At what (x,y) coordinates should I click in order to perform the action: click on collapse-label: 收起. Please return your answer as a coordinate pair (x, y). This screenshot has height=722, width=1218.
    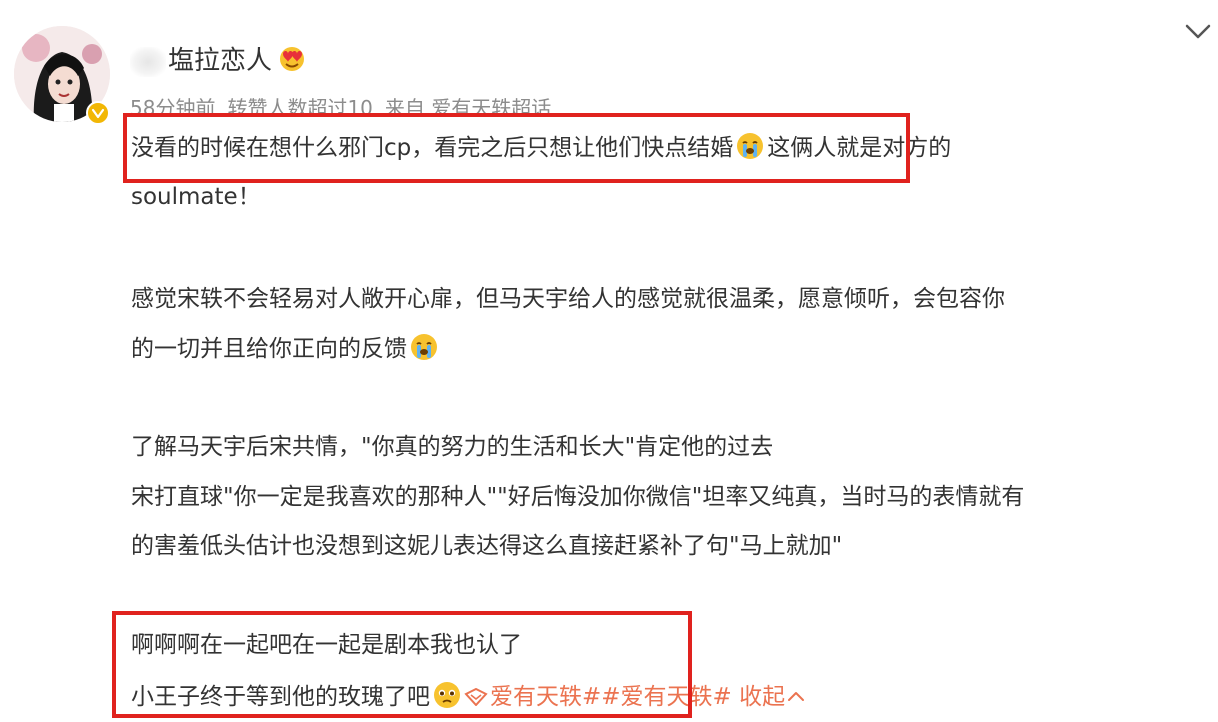
    Looking at the image, I should click on (762, 697).